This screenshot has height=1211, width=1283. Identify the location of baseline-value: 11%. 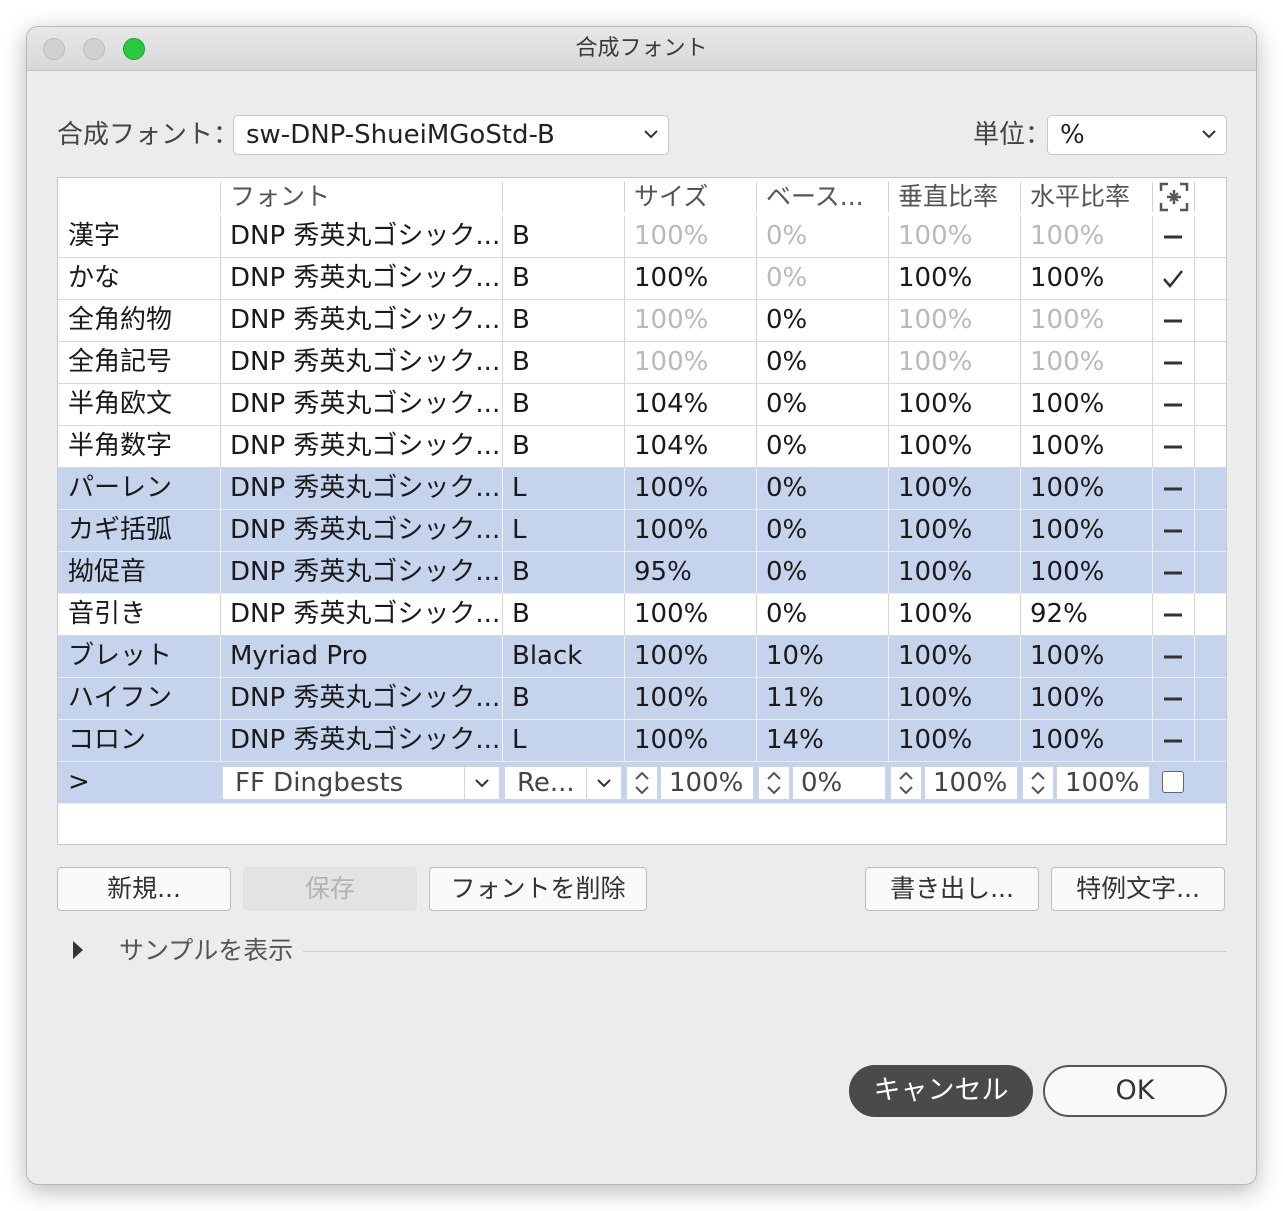
(795, 698).